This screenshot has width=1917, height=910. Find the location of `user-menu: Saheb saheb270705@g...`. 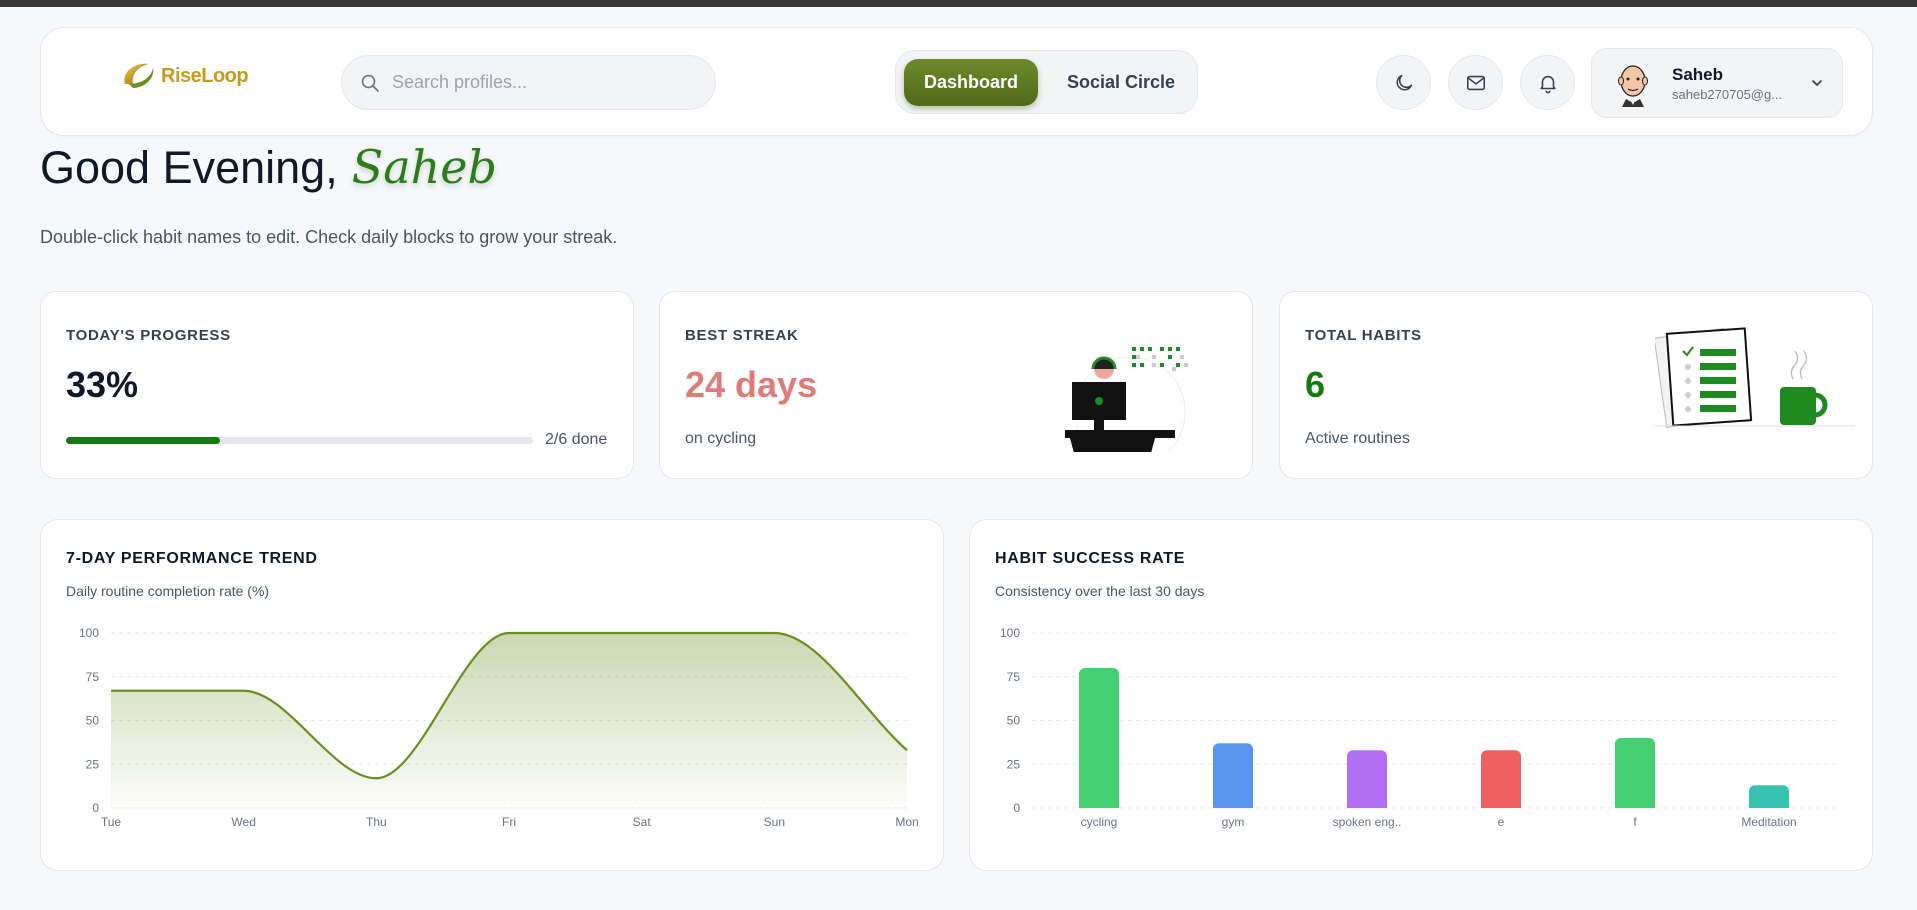

user-menu: Saheb saheb270705@g... is located at coordinates (1717, 83).